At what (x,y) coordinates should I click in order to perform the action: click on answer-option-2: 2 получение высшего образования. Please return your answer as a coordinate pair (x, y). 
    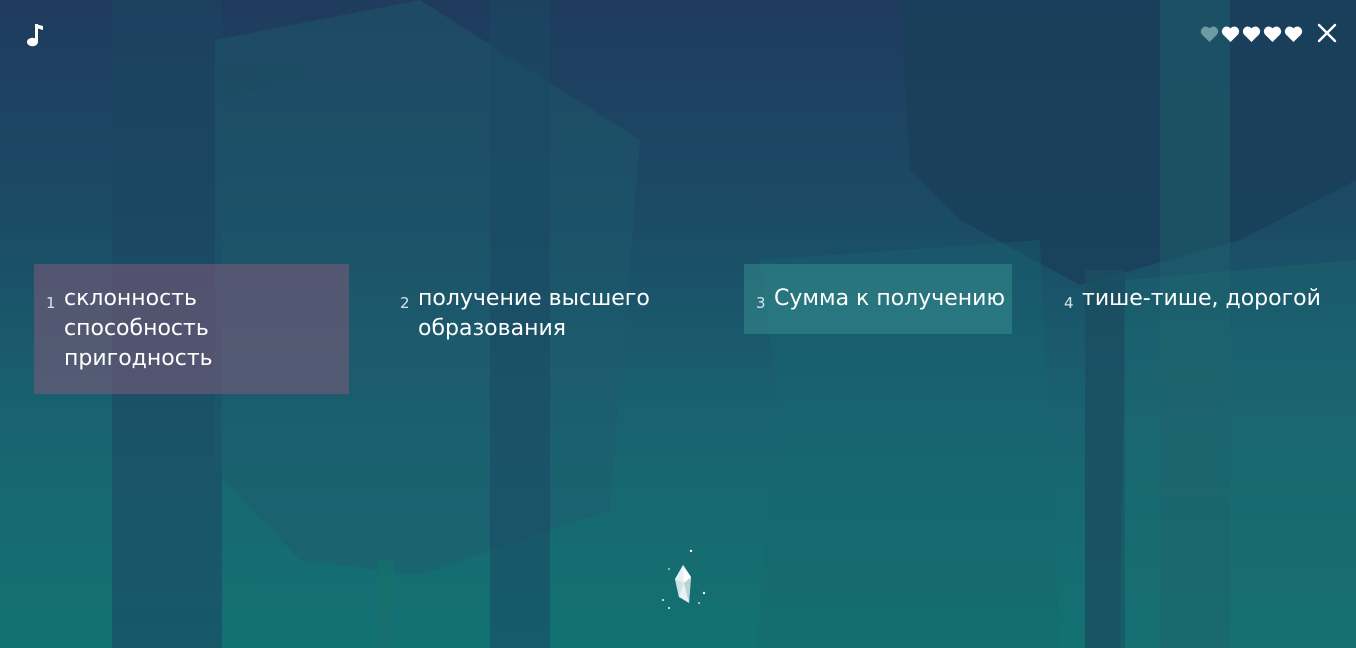
    Looking at the image, I should click on (551, 309).